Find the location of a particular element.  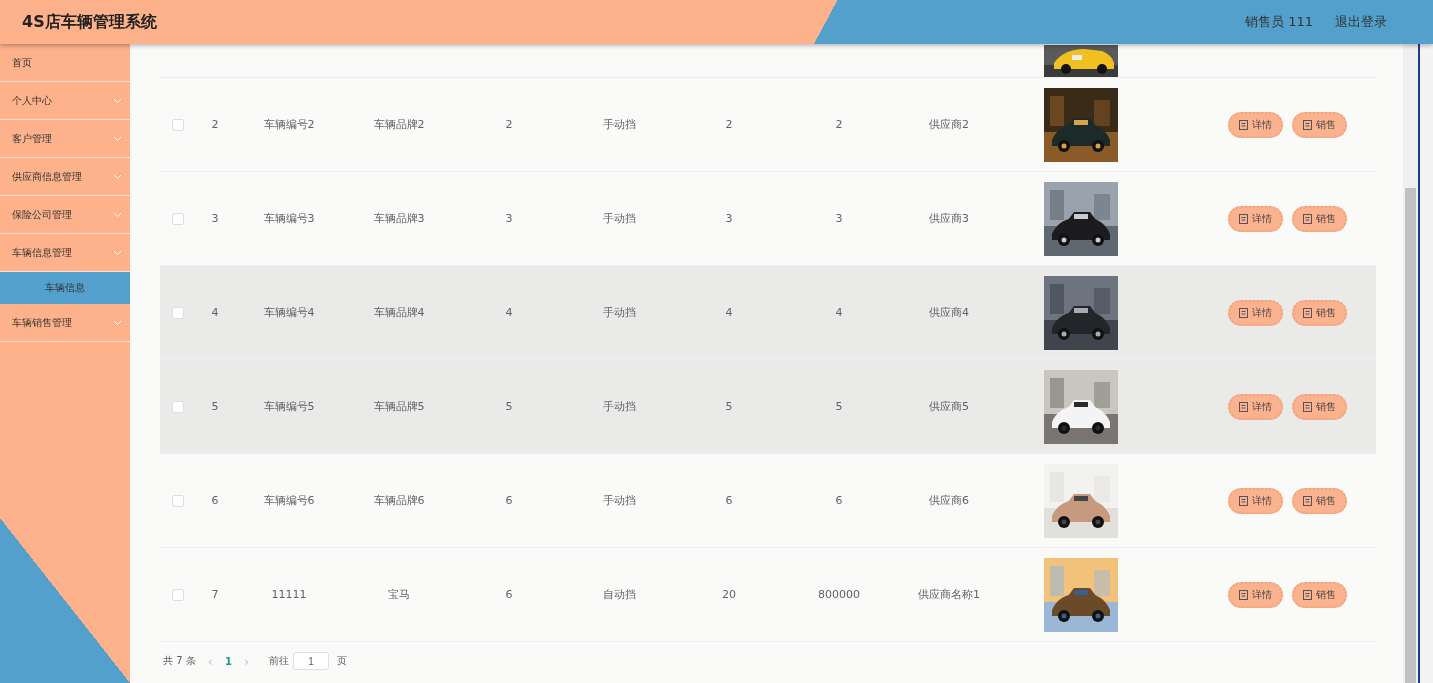

table-cell: 车辆品牌4 is located at coordinates (399, 312).